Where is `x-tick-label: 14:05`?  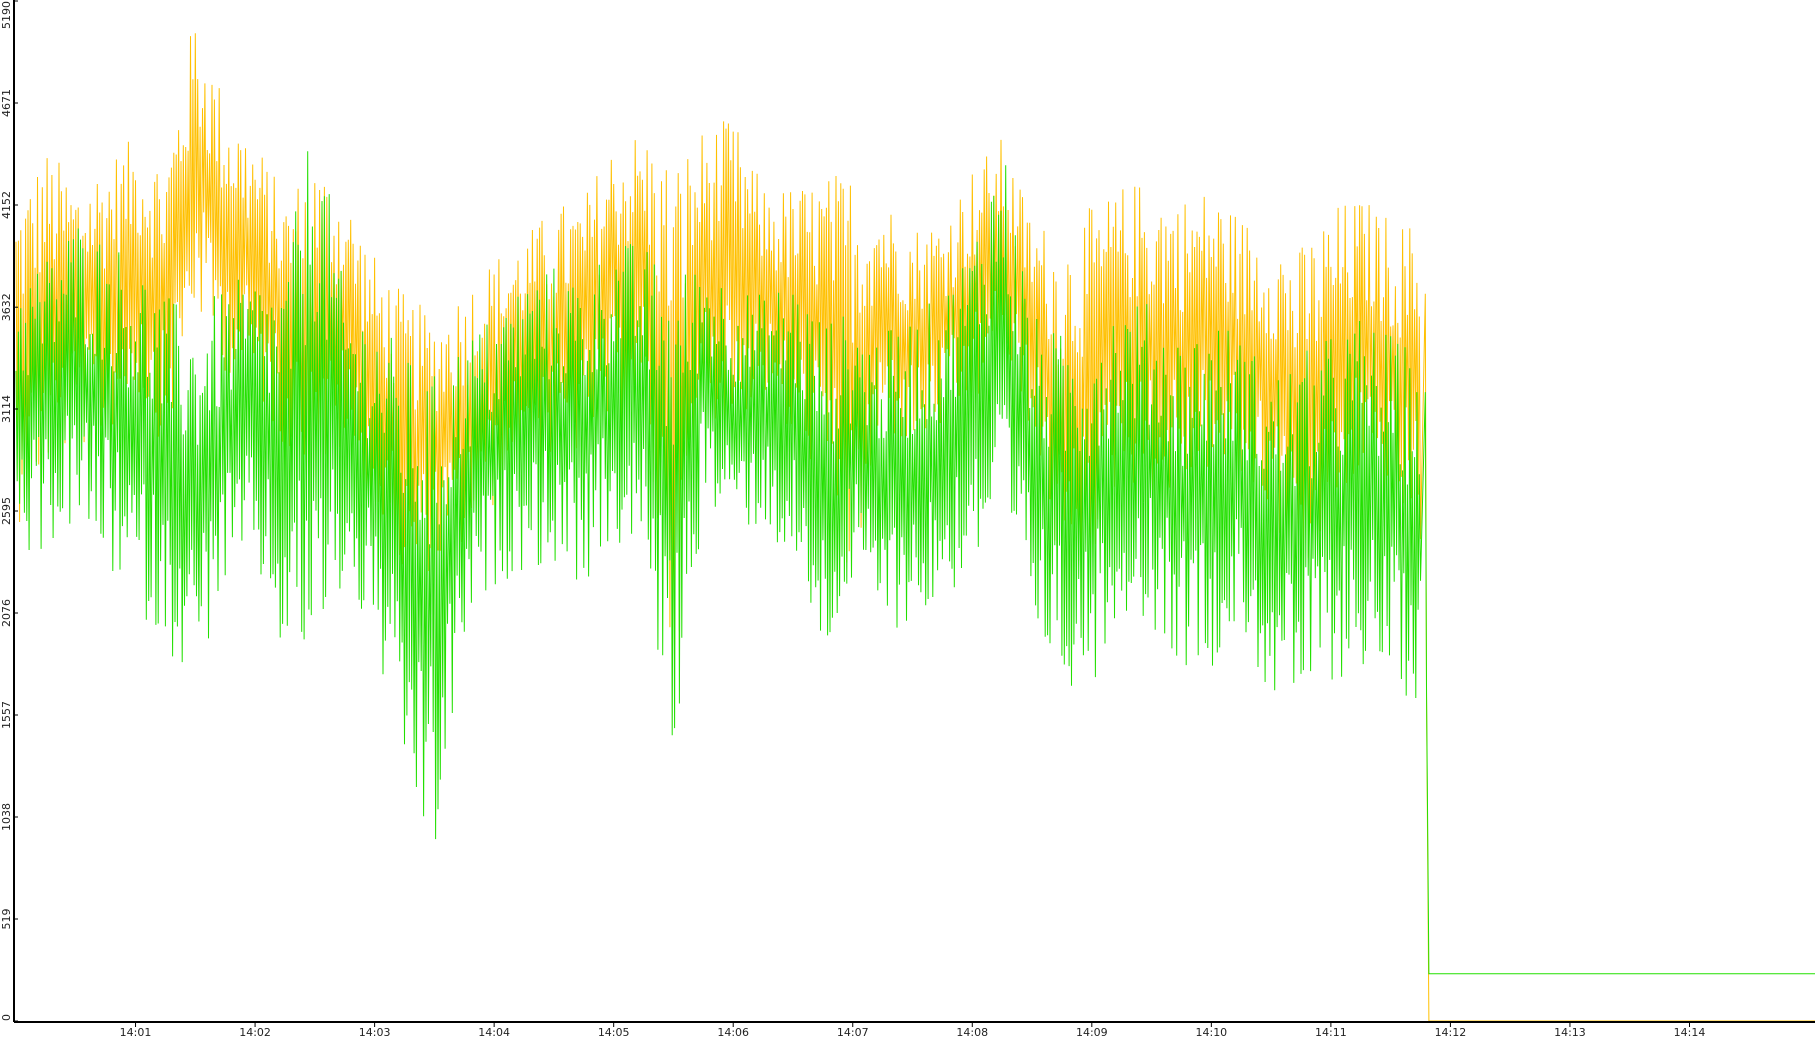
x-tick-label: 14:05 is located at coordinates (614, 1032).